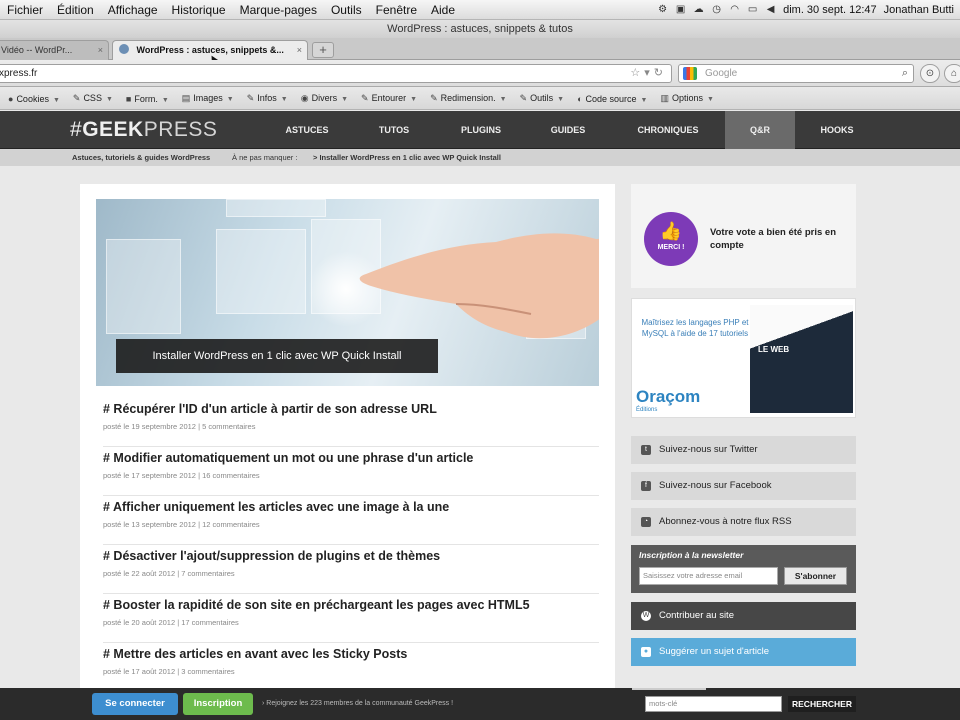 The height and width of the screenshot is (720, 960). I want to click on devbar-outils: ✎ Outils ▼, so click(541, 98).